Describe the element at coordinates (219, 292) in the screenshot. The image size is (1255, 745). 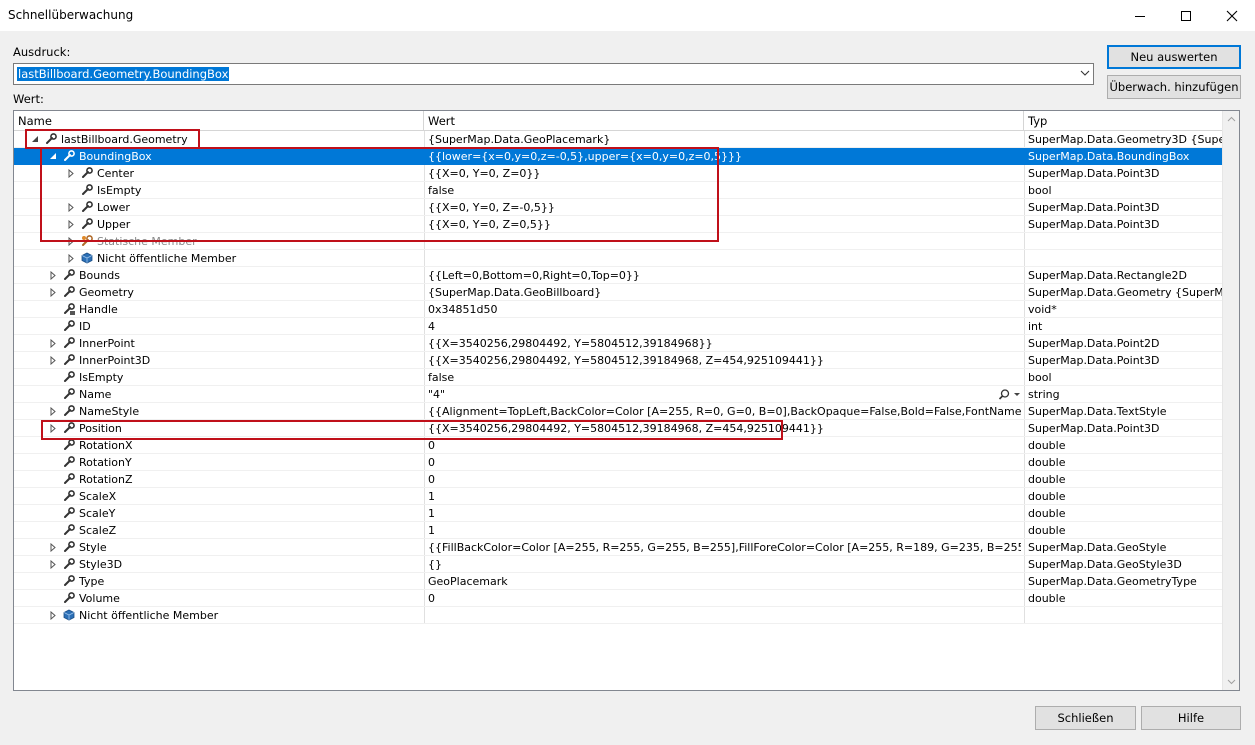
I see `name-cell: Geometry` at that location.